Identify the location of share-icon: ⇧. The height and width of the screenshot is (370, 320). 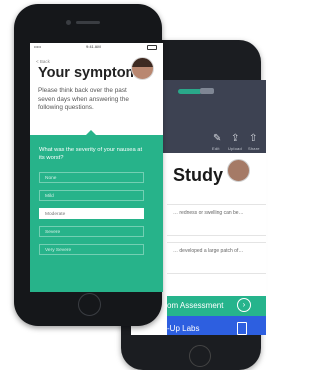
(253, 138).